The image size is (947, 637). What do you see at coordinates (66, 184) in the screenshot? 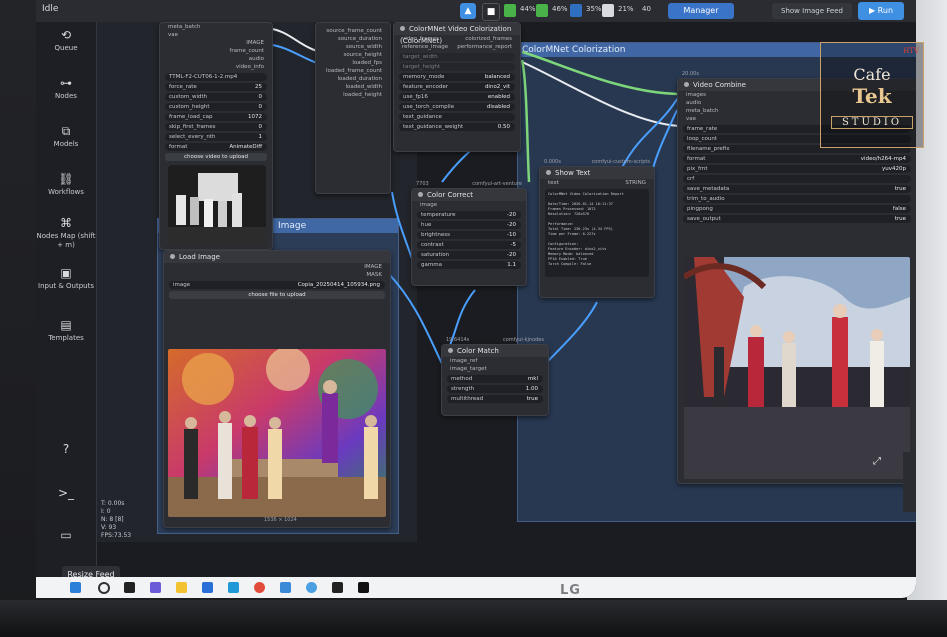
I see `sidebar-item-workflows: ⛓ Workflows` at bounding box center [66, 184].